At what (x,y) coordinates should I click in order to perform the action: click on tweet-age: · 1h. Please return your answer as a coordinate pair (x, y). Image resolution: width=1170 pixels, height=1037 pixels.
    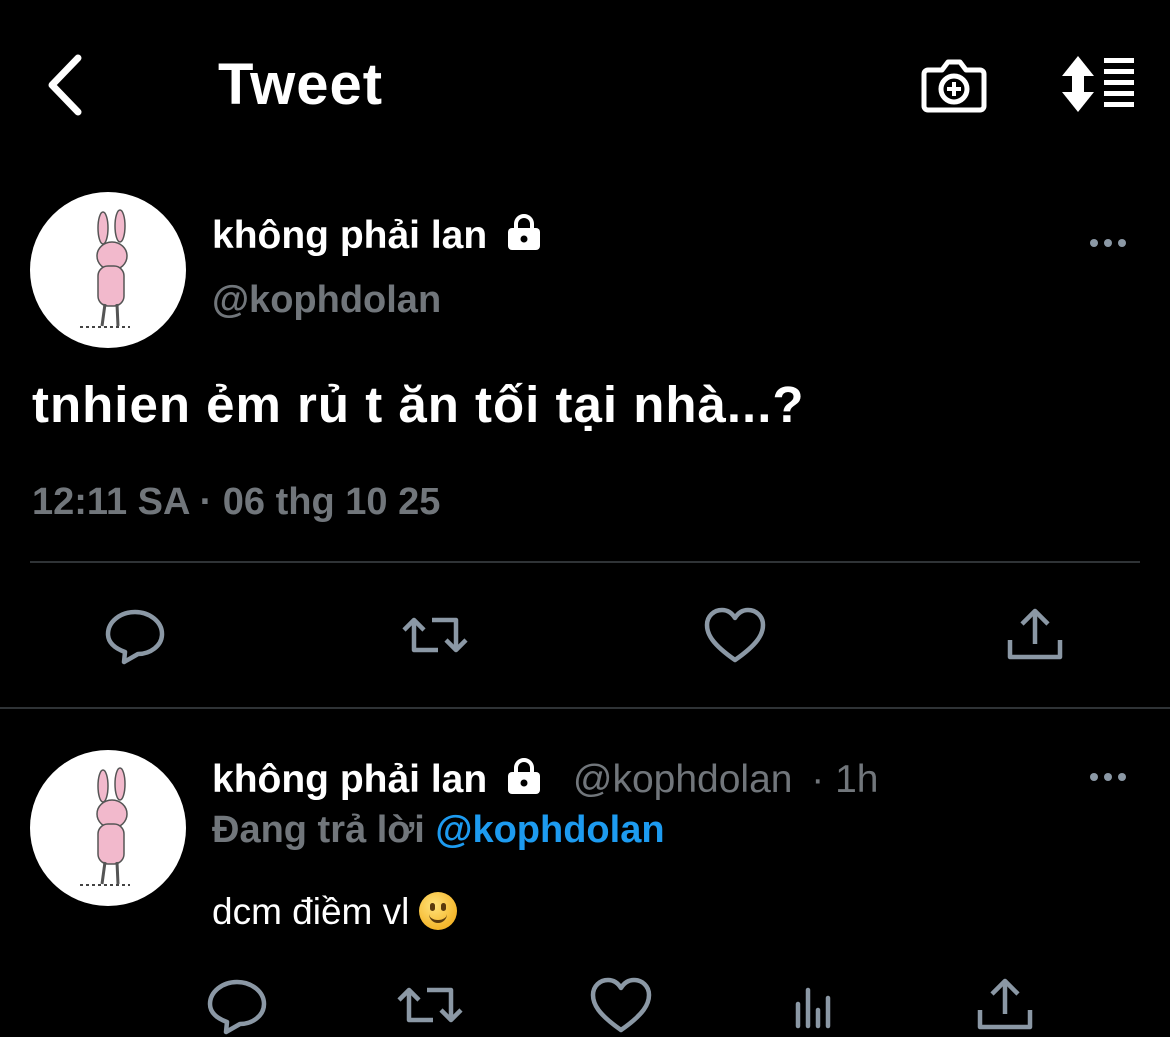
    Looking at the image, I should click on (845, 779).